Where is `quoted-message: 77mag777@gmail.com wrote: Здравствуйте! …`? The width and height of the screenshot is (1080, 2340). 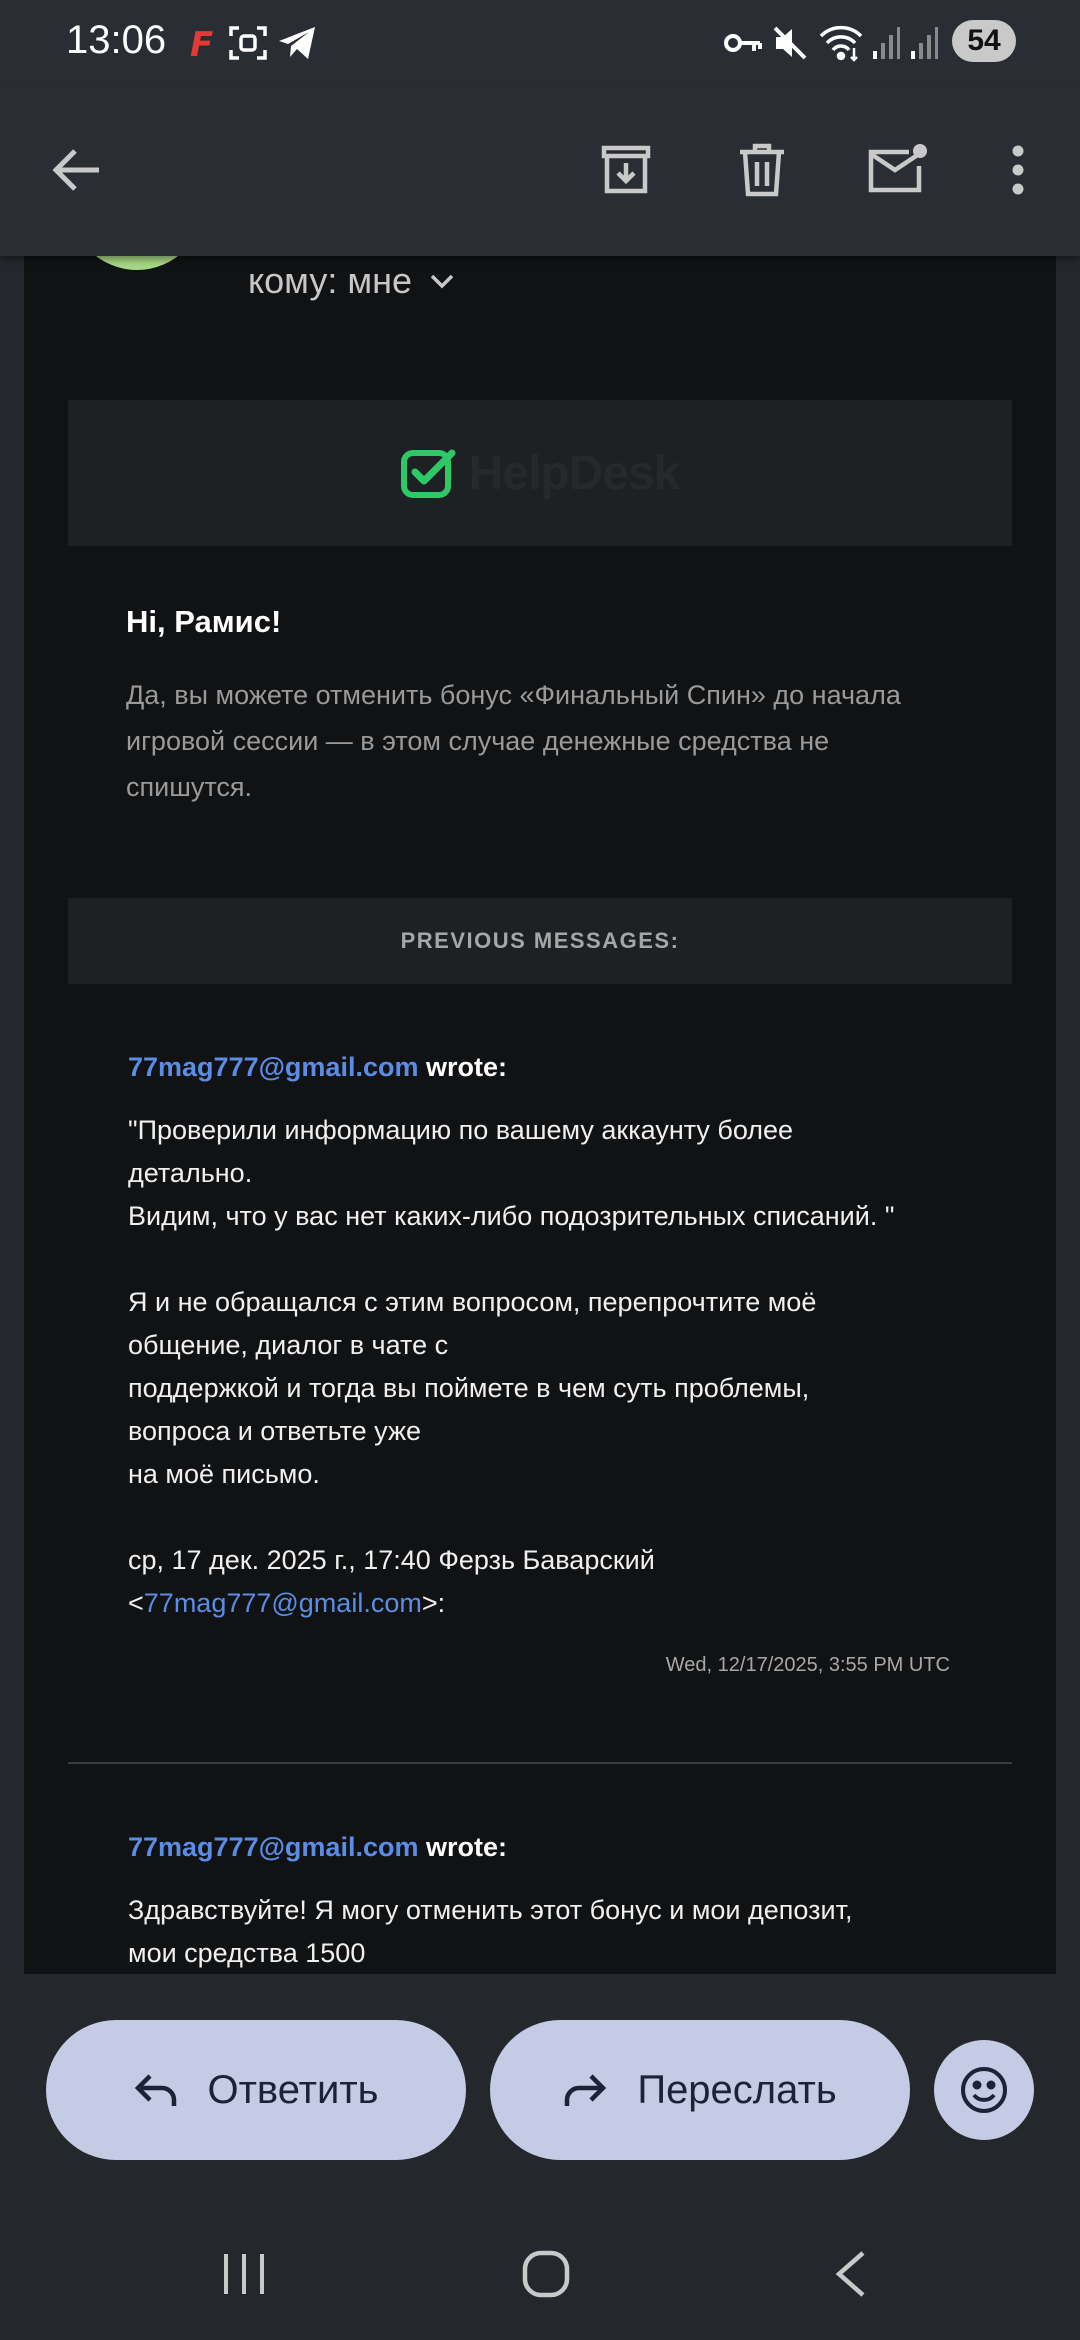
quoted-message: 77mag777@gmail.com wrote: Здравствуйте! … is located at coordinates (558, 1903).